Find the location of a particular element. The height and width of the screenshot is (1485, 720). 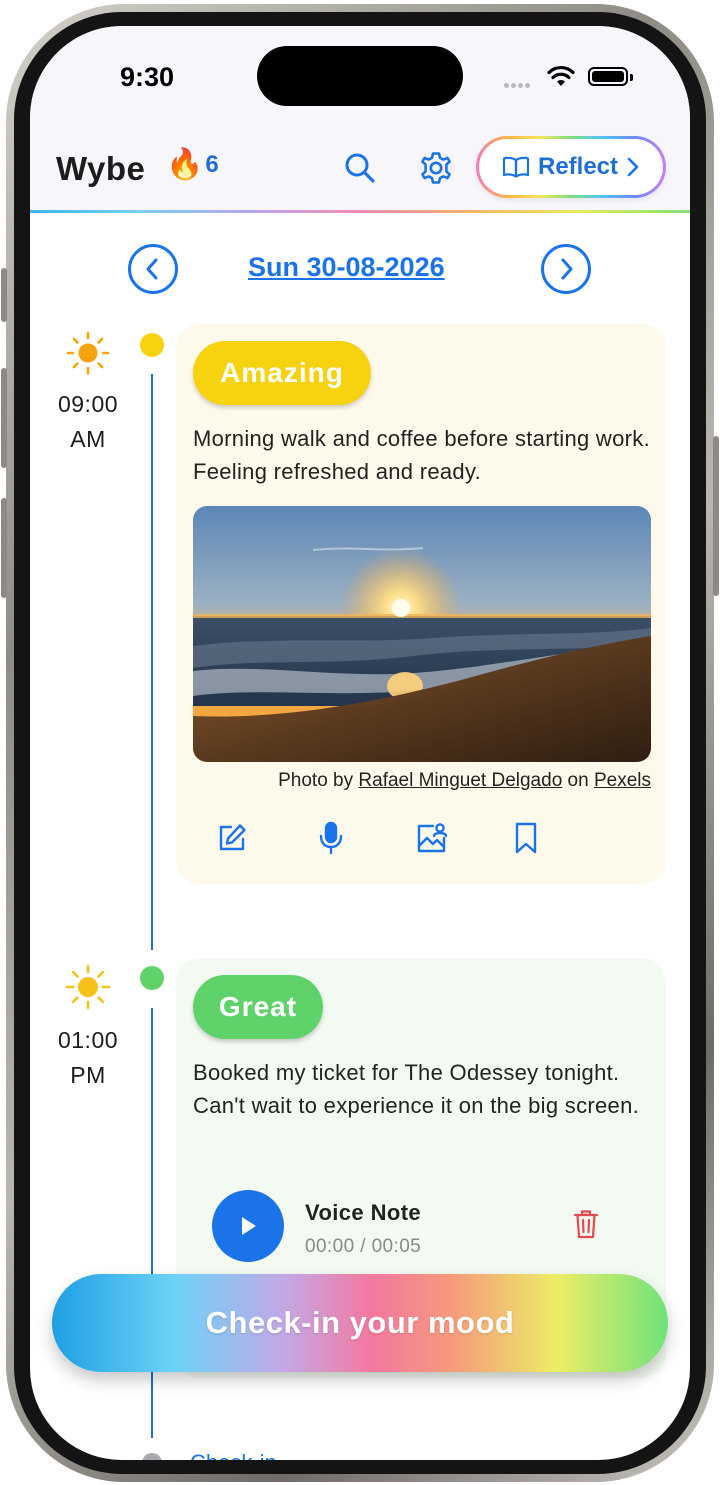

volume-down-button is located at coordinates (4, 548).